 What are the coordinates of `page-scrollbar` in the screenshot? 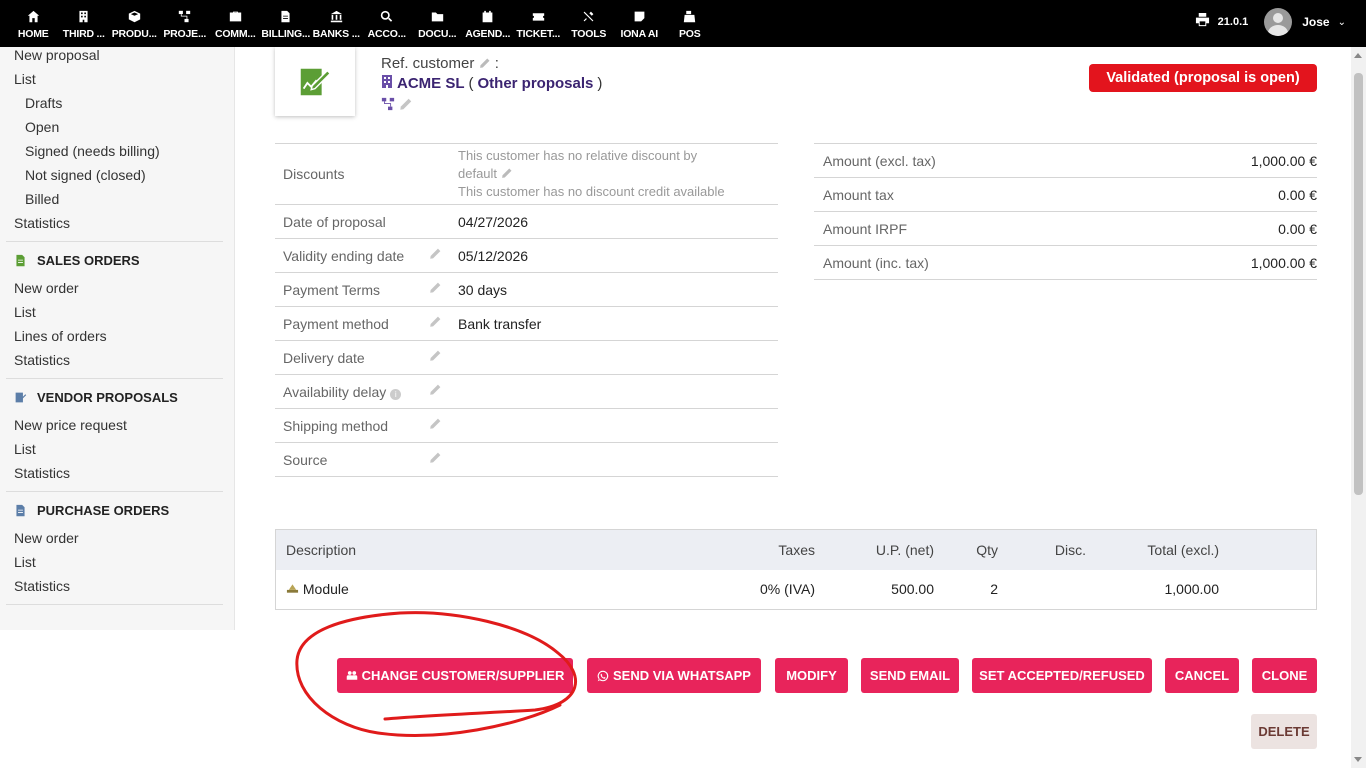 It's located at (1358, 407).